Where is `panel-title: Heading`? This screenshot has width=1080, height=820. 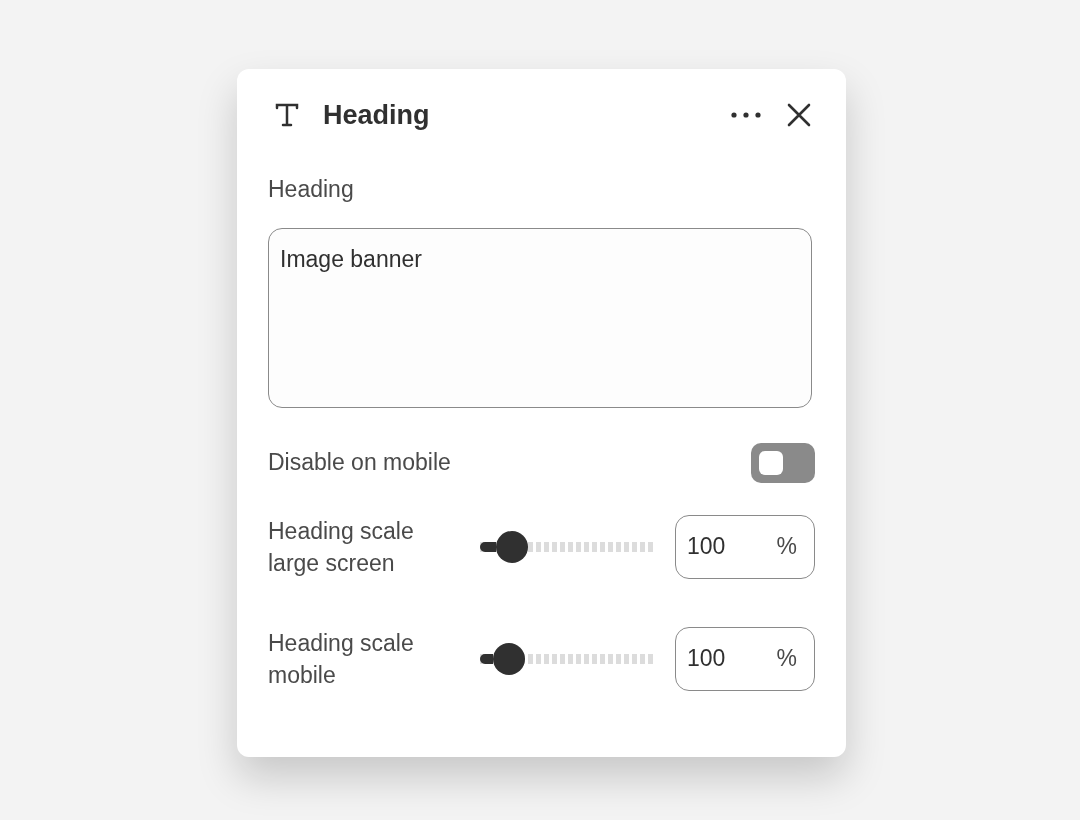 panel-title: Heading is located at coordinates (376, 115).